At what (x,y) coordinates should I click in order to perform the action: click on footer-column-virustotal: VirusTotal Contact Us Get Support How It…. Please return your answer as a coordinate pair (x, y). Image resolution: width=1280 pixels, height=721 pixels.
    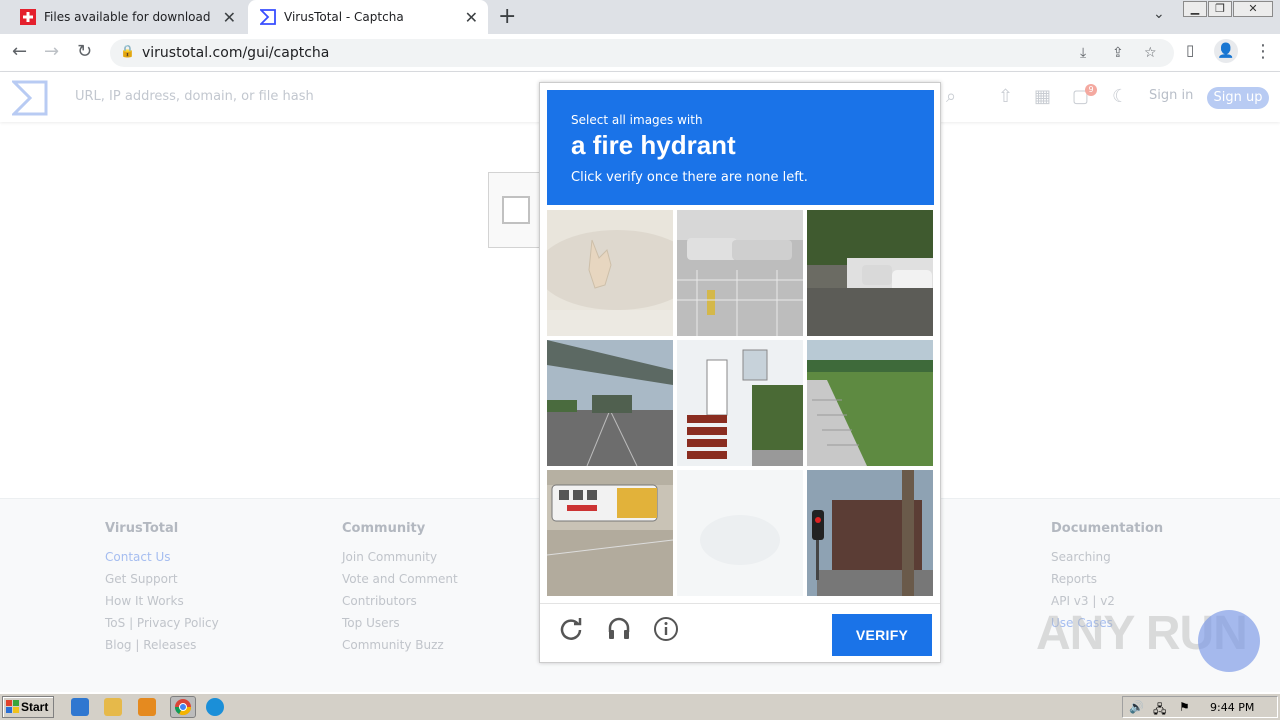
    Looking at the image, I should click on (162, 590).